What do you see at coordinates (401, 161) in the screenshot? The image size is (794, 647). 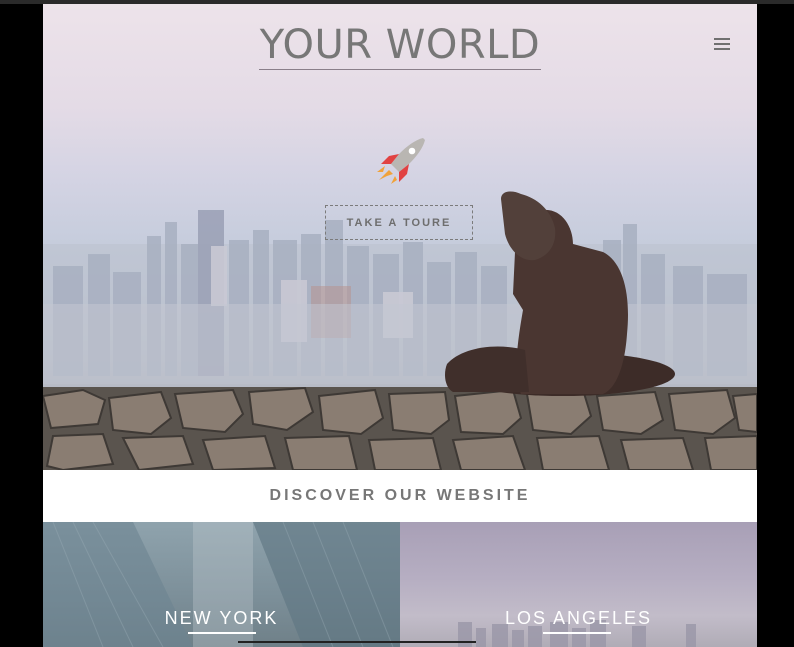 I see `rocket-icon` at bounding box center [401, 161].